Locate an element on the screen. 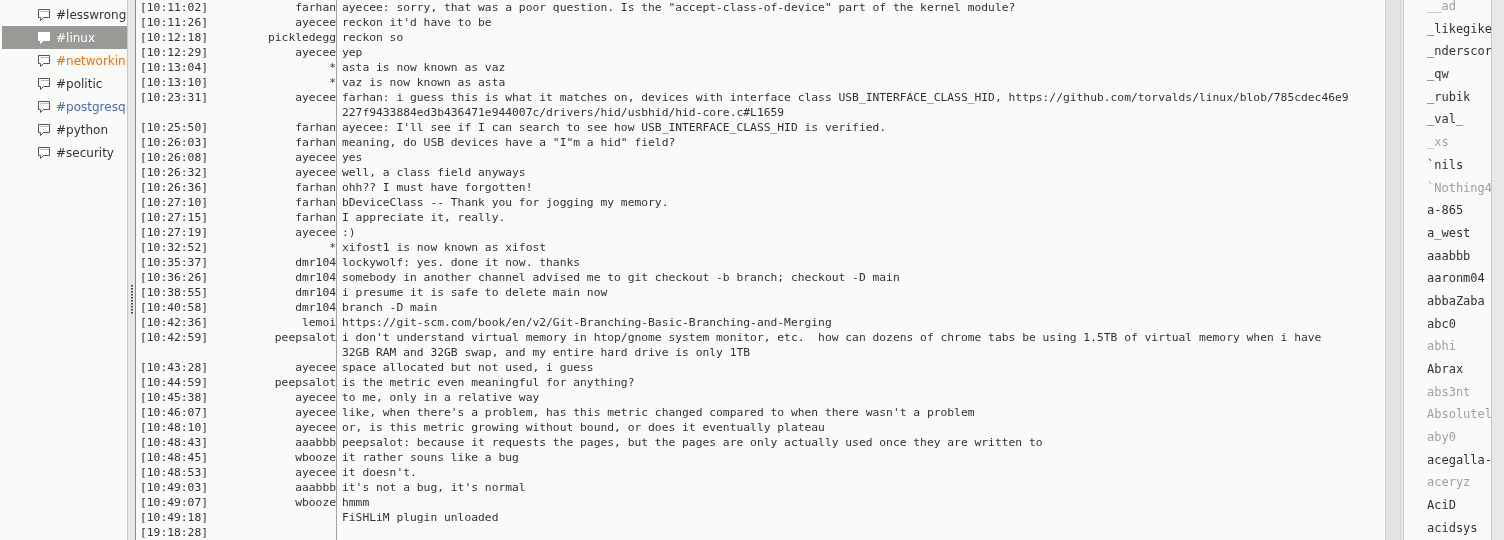 The height and width of the screenshot is (540, 1504). user-item: a_west is located at coordinates (1447, 233).